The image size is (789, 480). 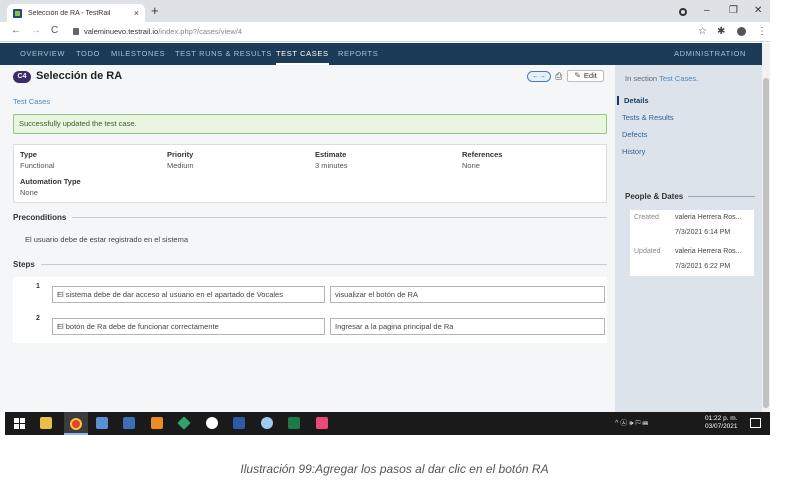 I want to click on updated-at: 7/3/2021 6:22 PM, so click(x=703, y=266).